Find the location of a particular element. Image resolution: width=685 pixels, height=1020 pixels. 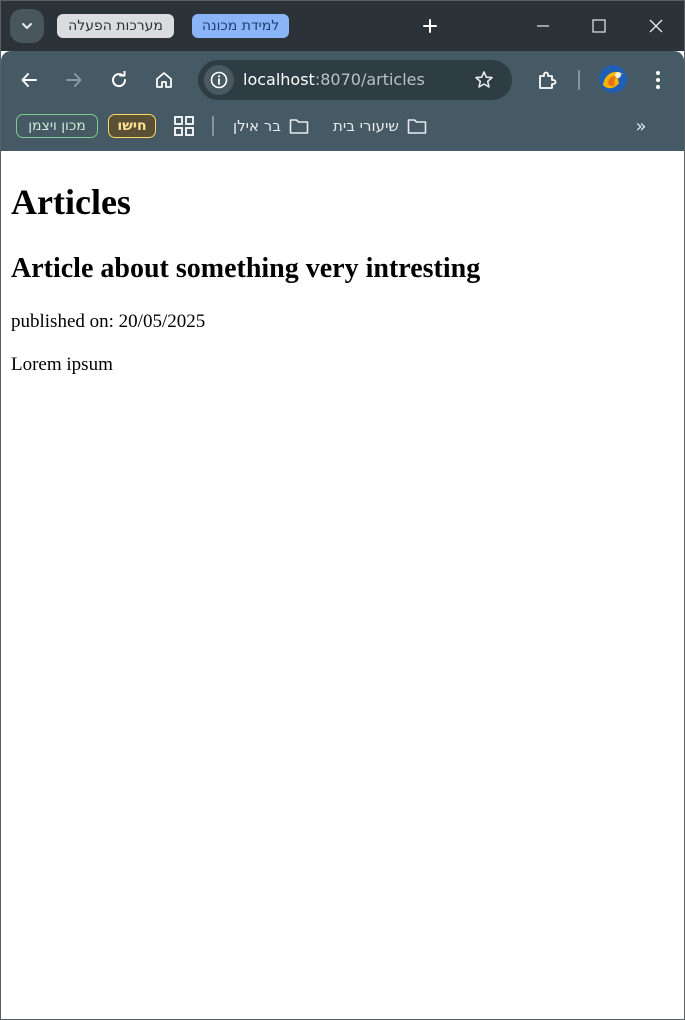

maximize-icon is located at coordinates (599, 26).